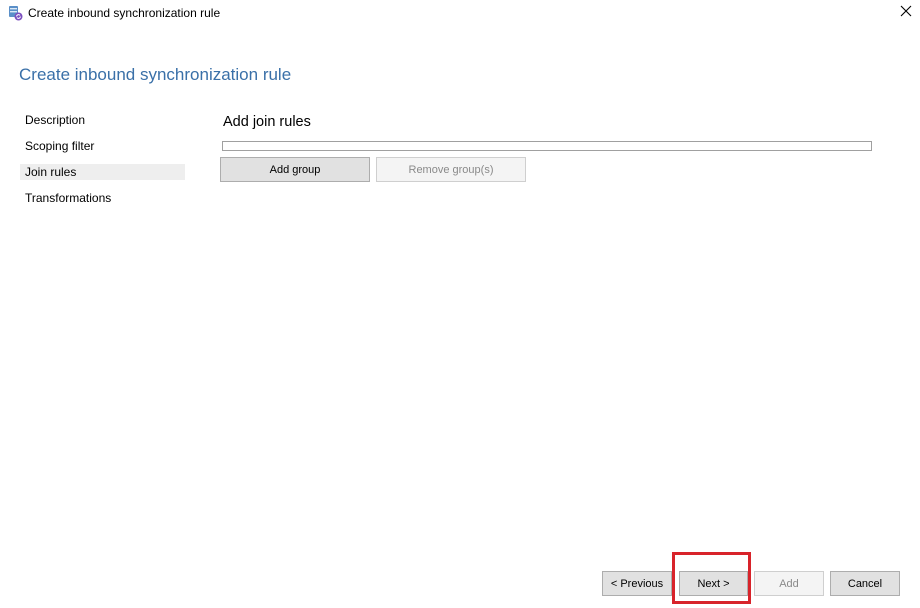 The width and height of the screenshot is (920, 608). What do you see at coordinates (451, 169) in the screenshot?
I see `remove-group-button: Remove group(s)` at bounding box center [451, 169].